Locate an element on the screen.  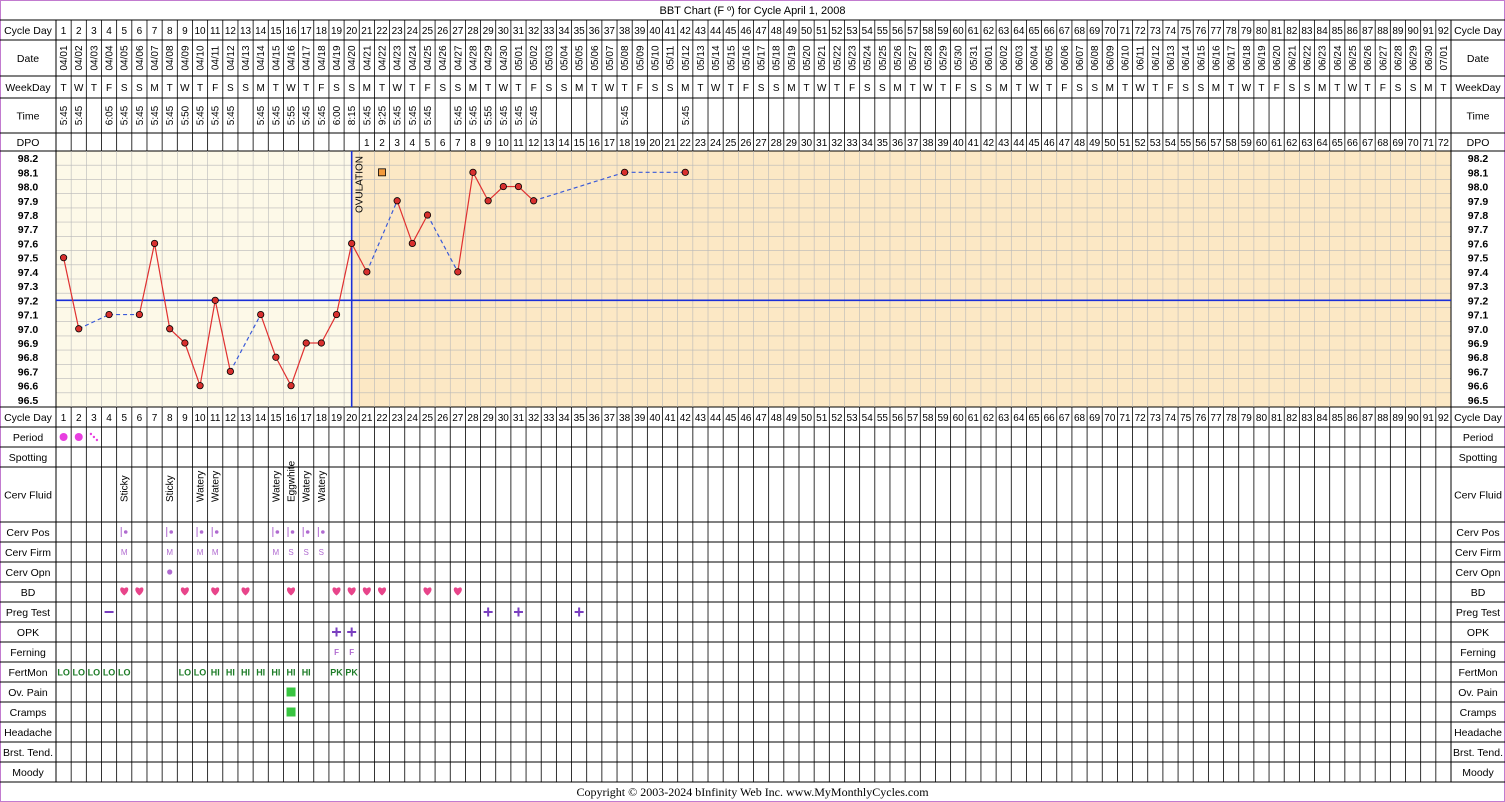
cycle-day-number-bottom: 70 is located at coordinates (1110, 418).